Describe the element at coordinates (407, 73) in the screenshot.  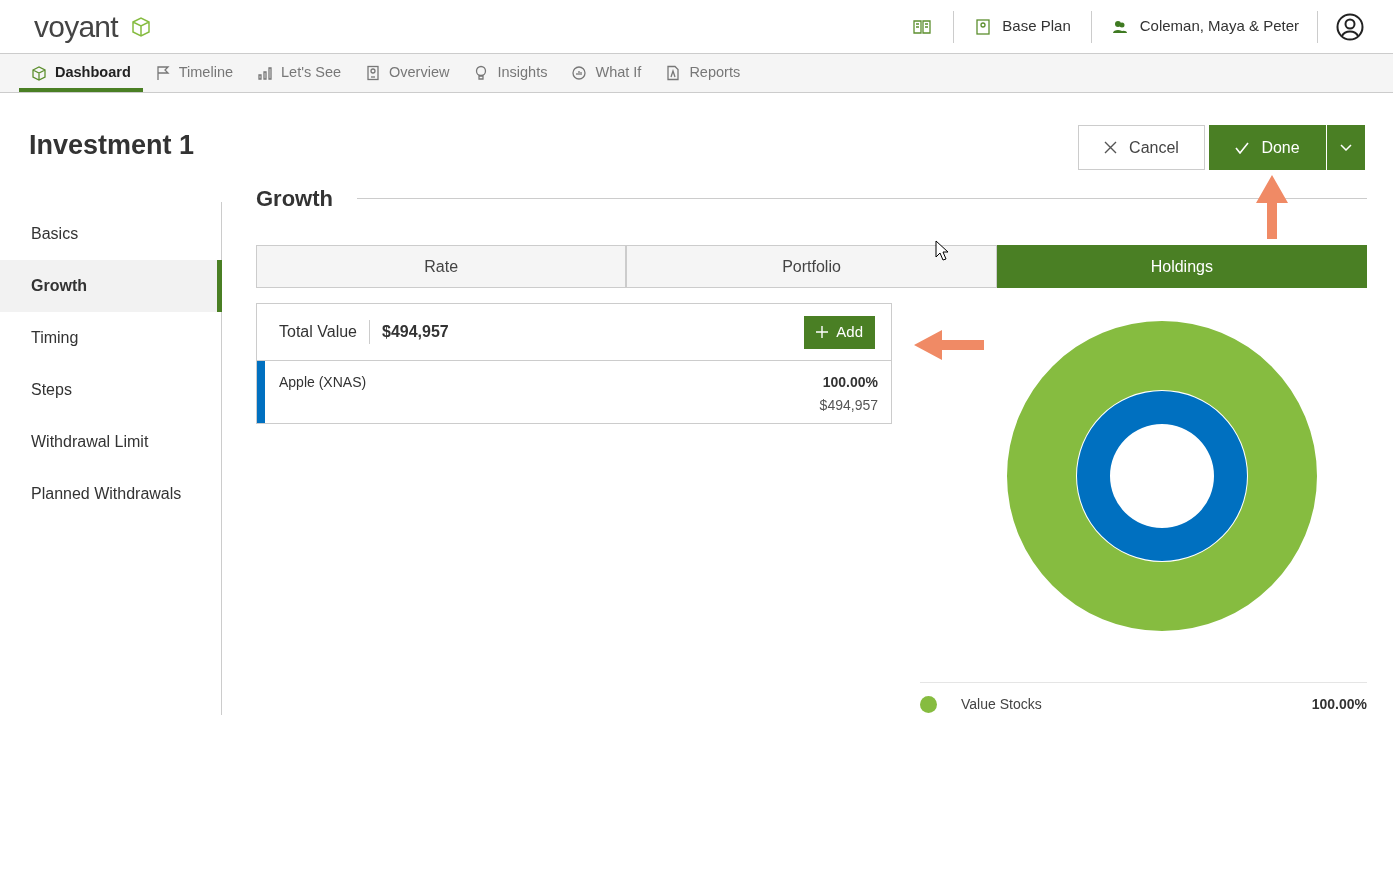
I see `nav-tab: Overview` at that location.